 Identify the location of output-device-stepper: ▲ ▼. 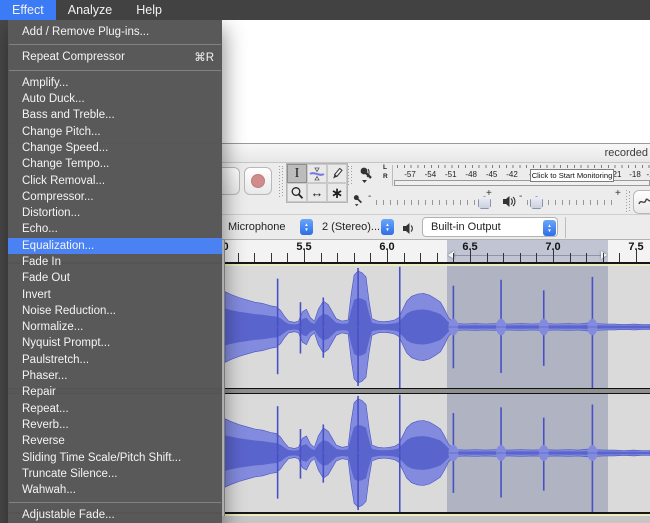
(549, 228).